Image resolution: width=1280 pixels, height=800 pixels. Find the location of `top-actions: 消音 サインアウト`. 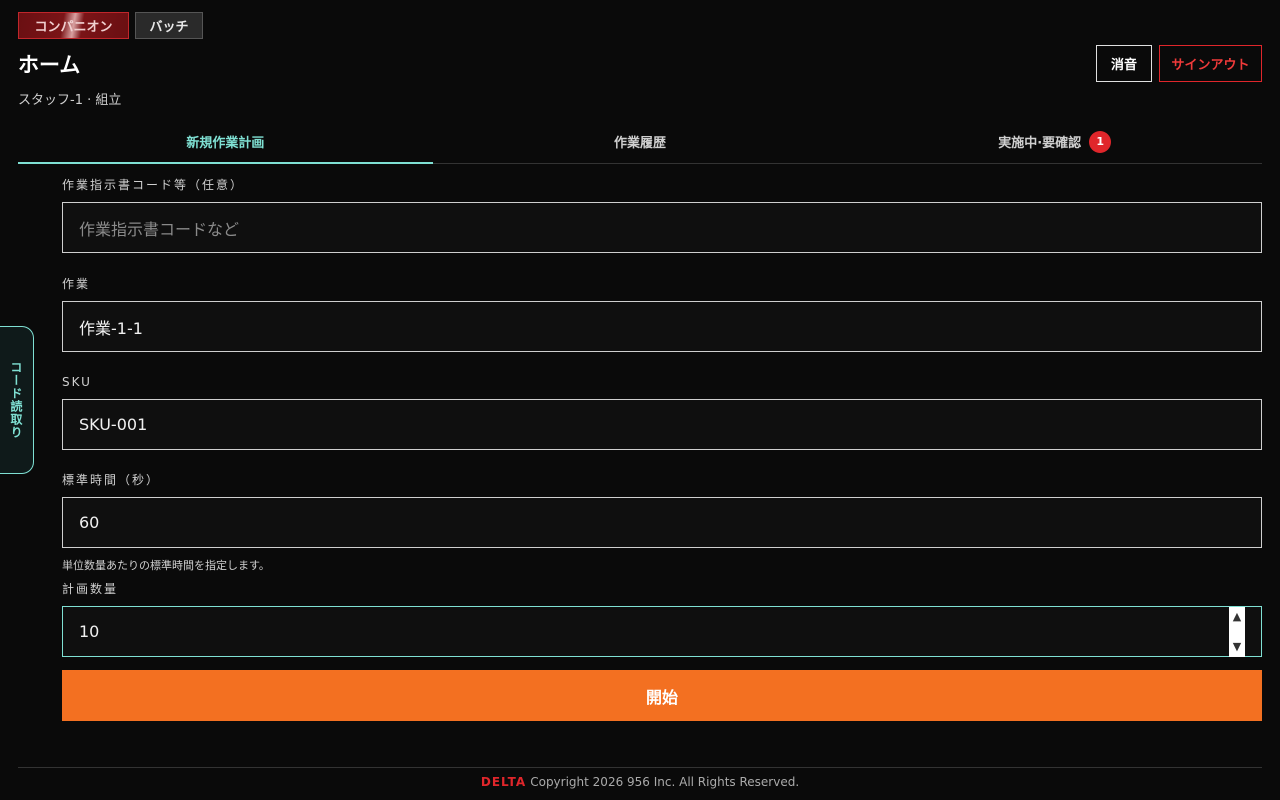

top-actions: 消音 サインアウト is located at coordinates (1179, 63).